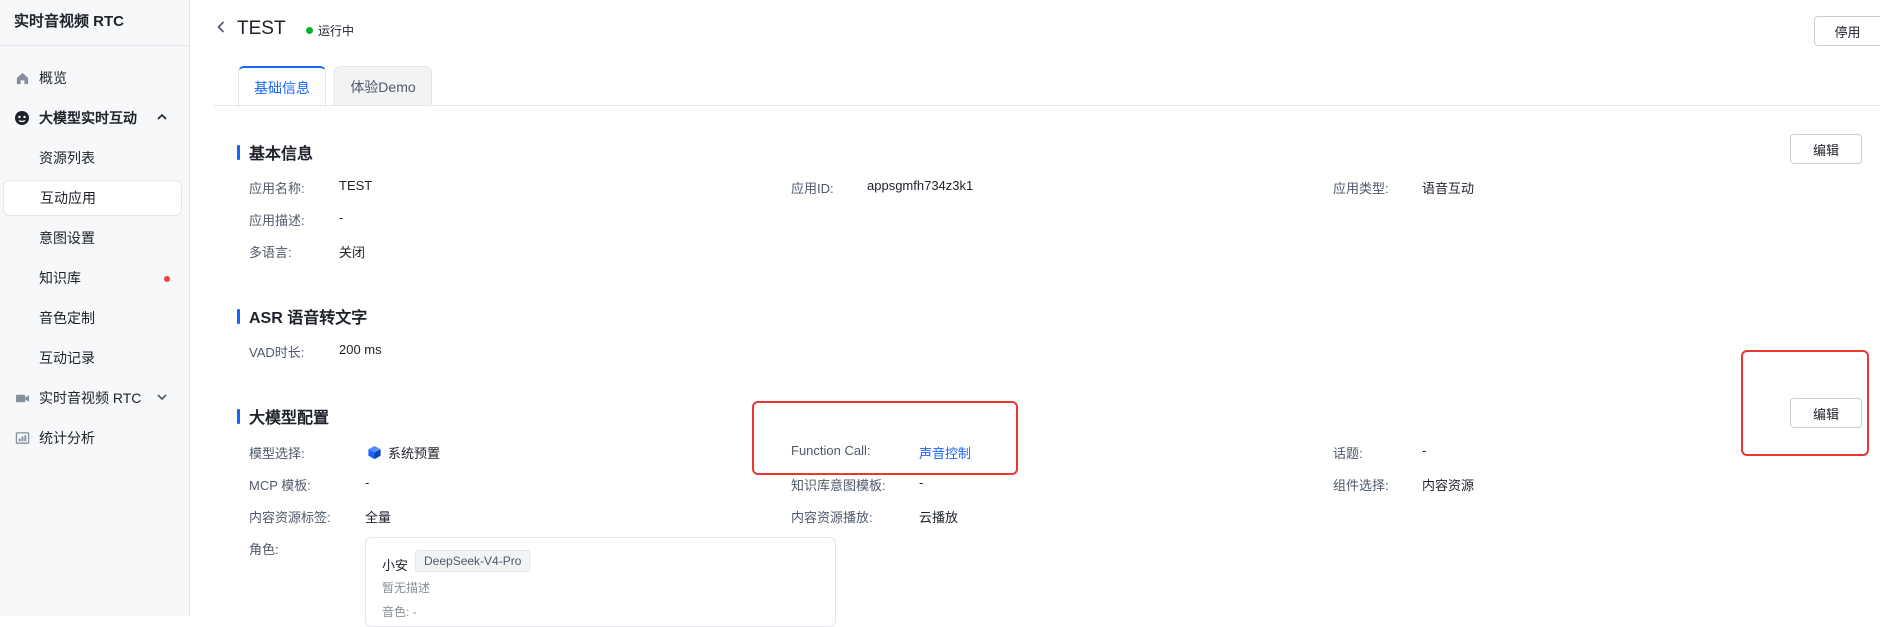 Image resolution: width=1880 pixels, height=627 pixels. I want to click on sidebar-title: 实时音视频 RTC, so click(94, 23).